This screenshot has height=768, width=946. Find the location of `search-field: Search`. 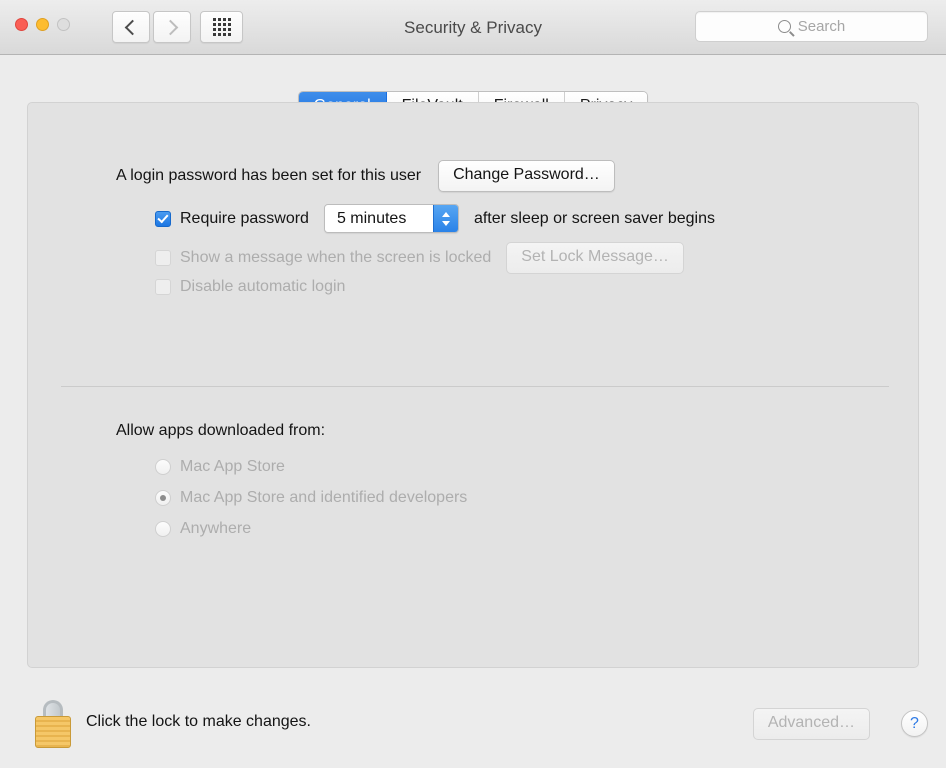

search-field: Search is located at coordinates (811, 26).